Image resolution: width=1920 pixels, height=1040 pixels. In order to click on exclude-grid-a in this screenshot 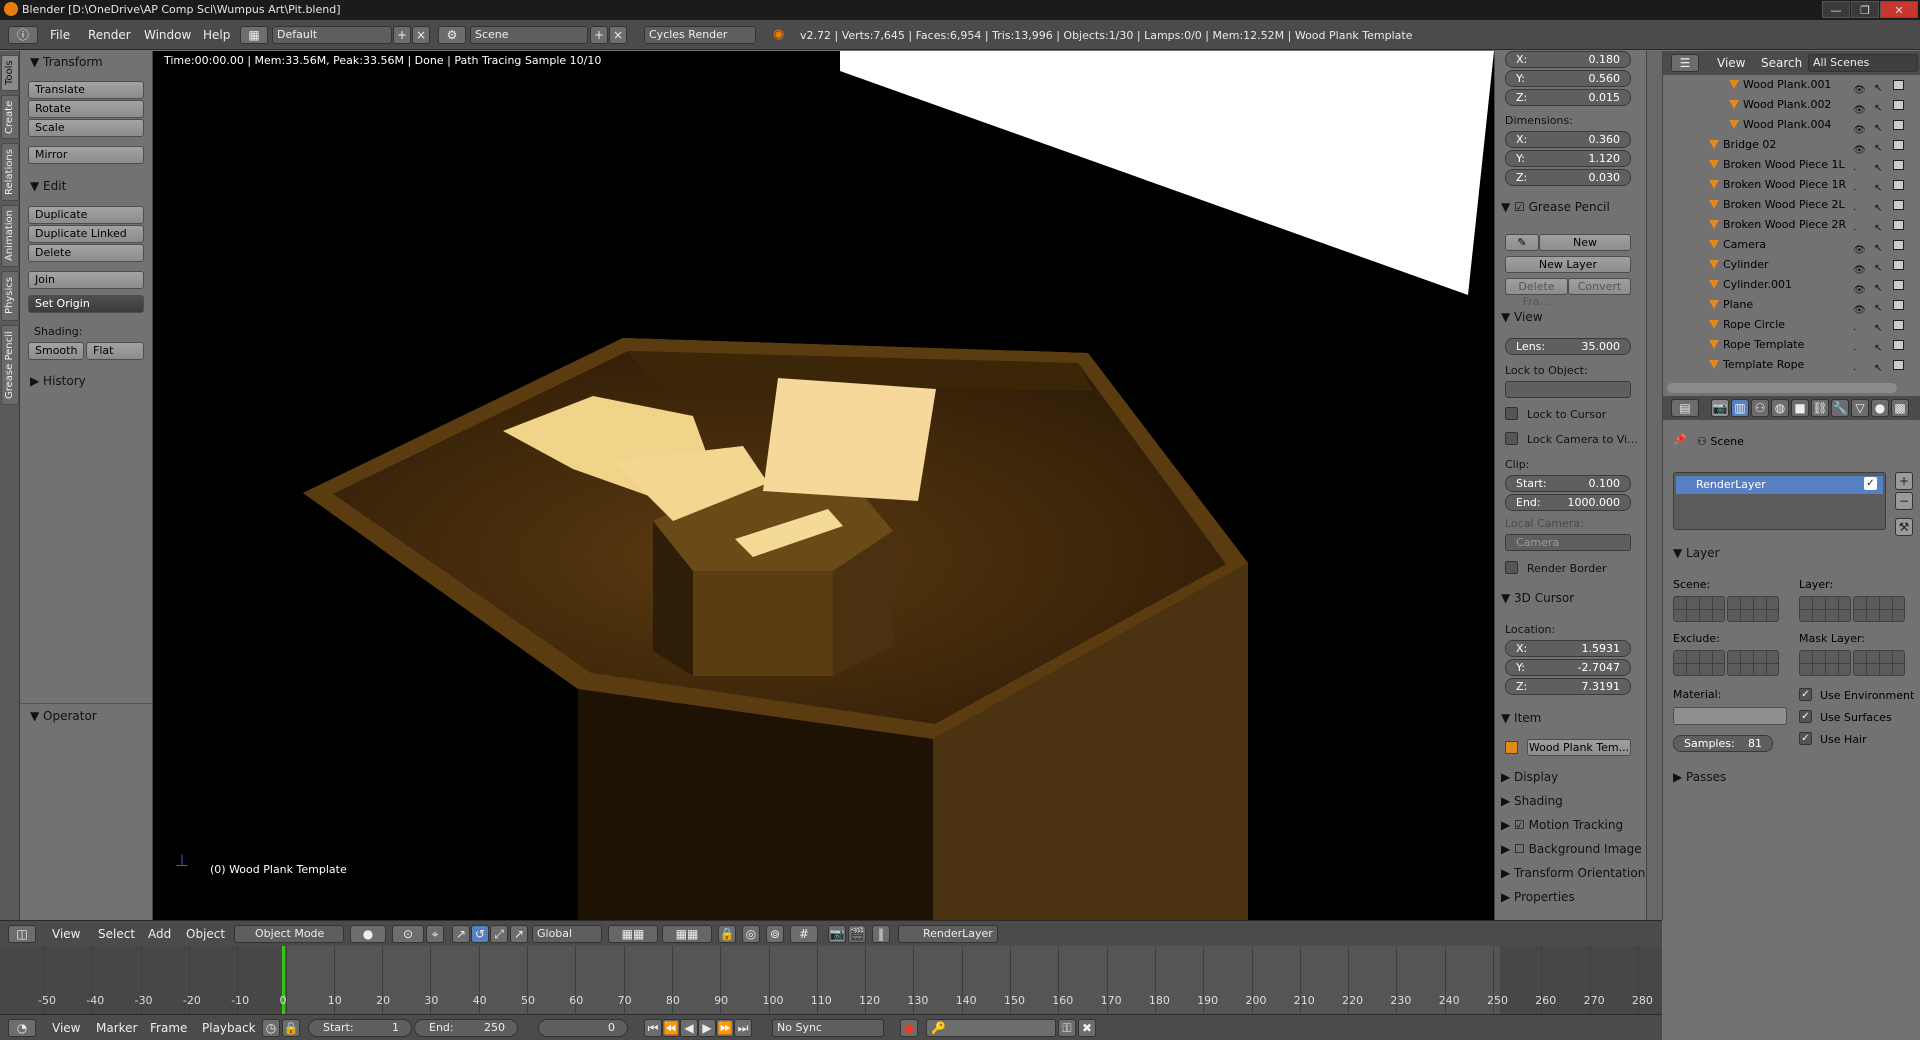, I will do `click(1699, 663)`.